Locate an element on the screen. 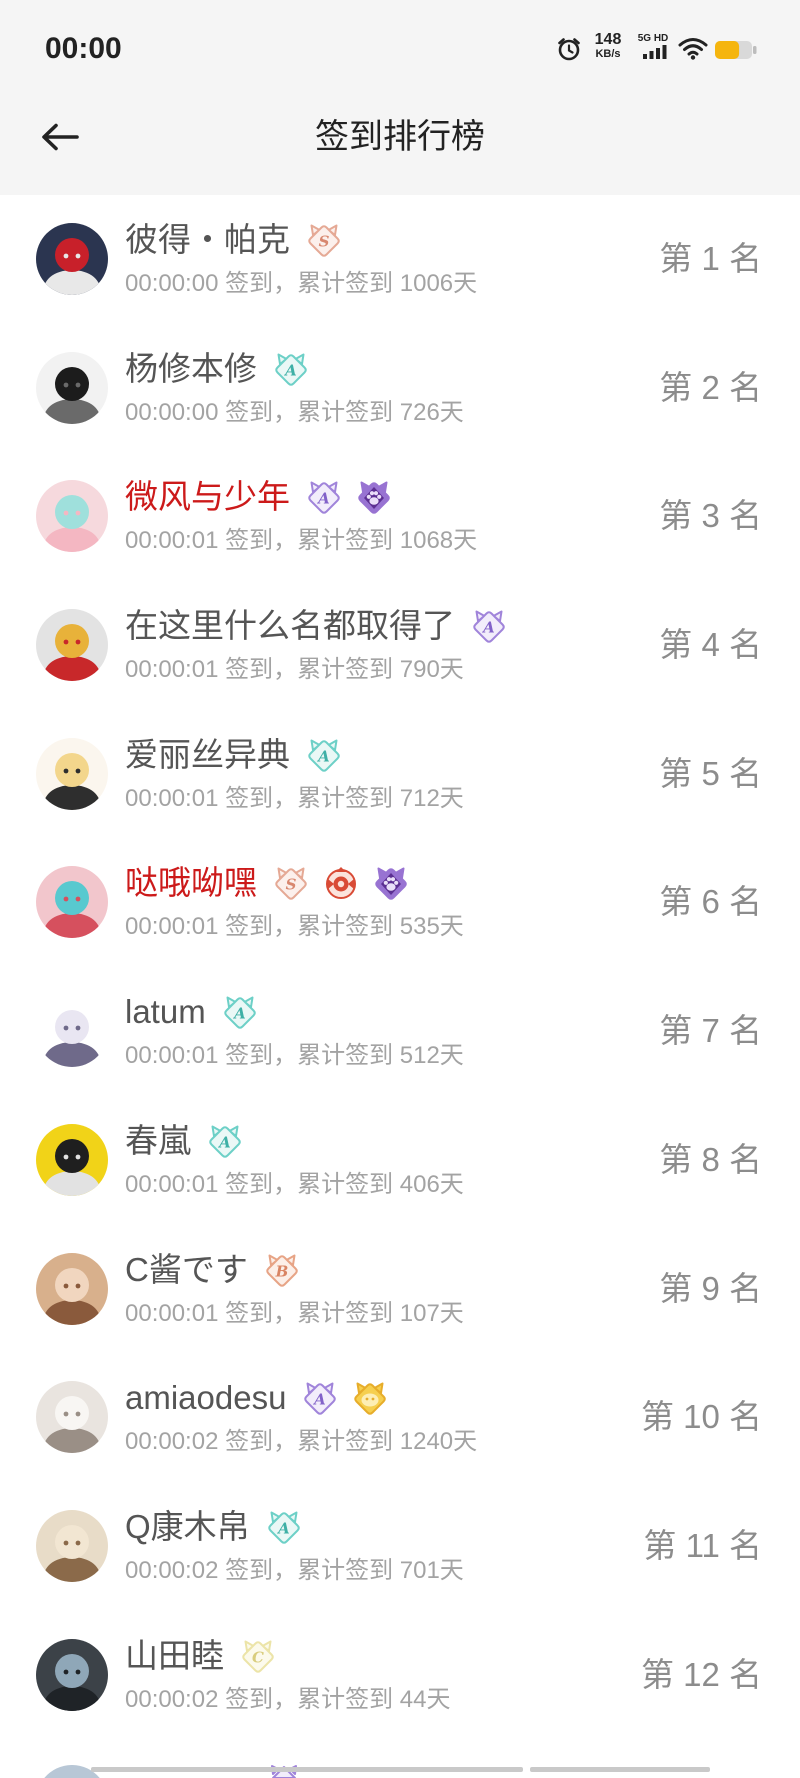 This screenshot has width=800, height=1778. ranking-row: amiaodesu A 00:00:02 签到，累计签到 1240天 第 10 名 is located at coordinates (400, 1417).